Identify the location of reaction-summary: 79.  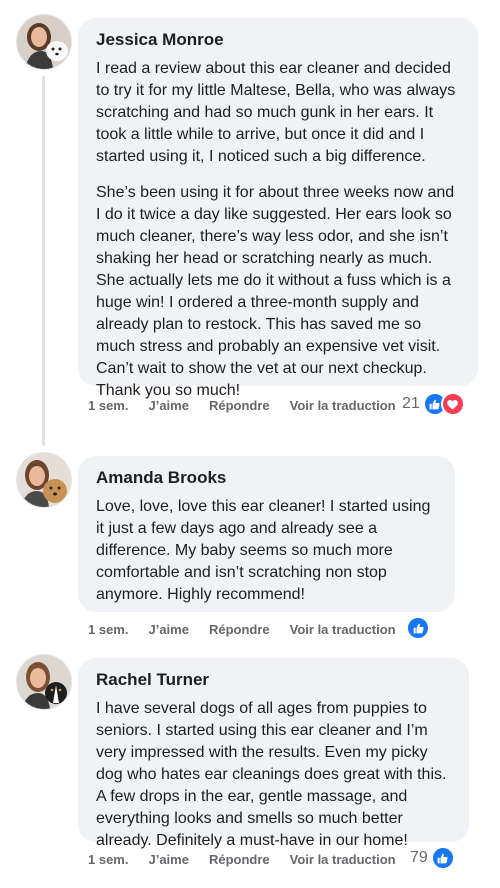
(432, 858).